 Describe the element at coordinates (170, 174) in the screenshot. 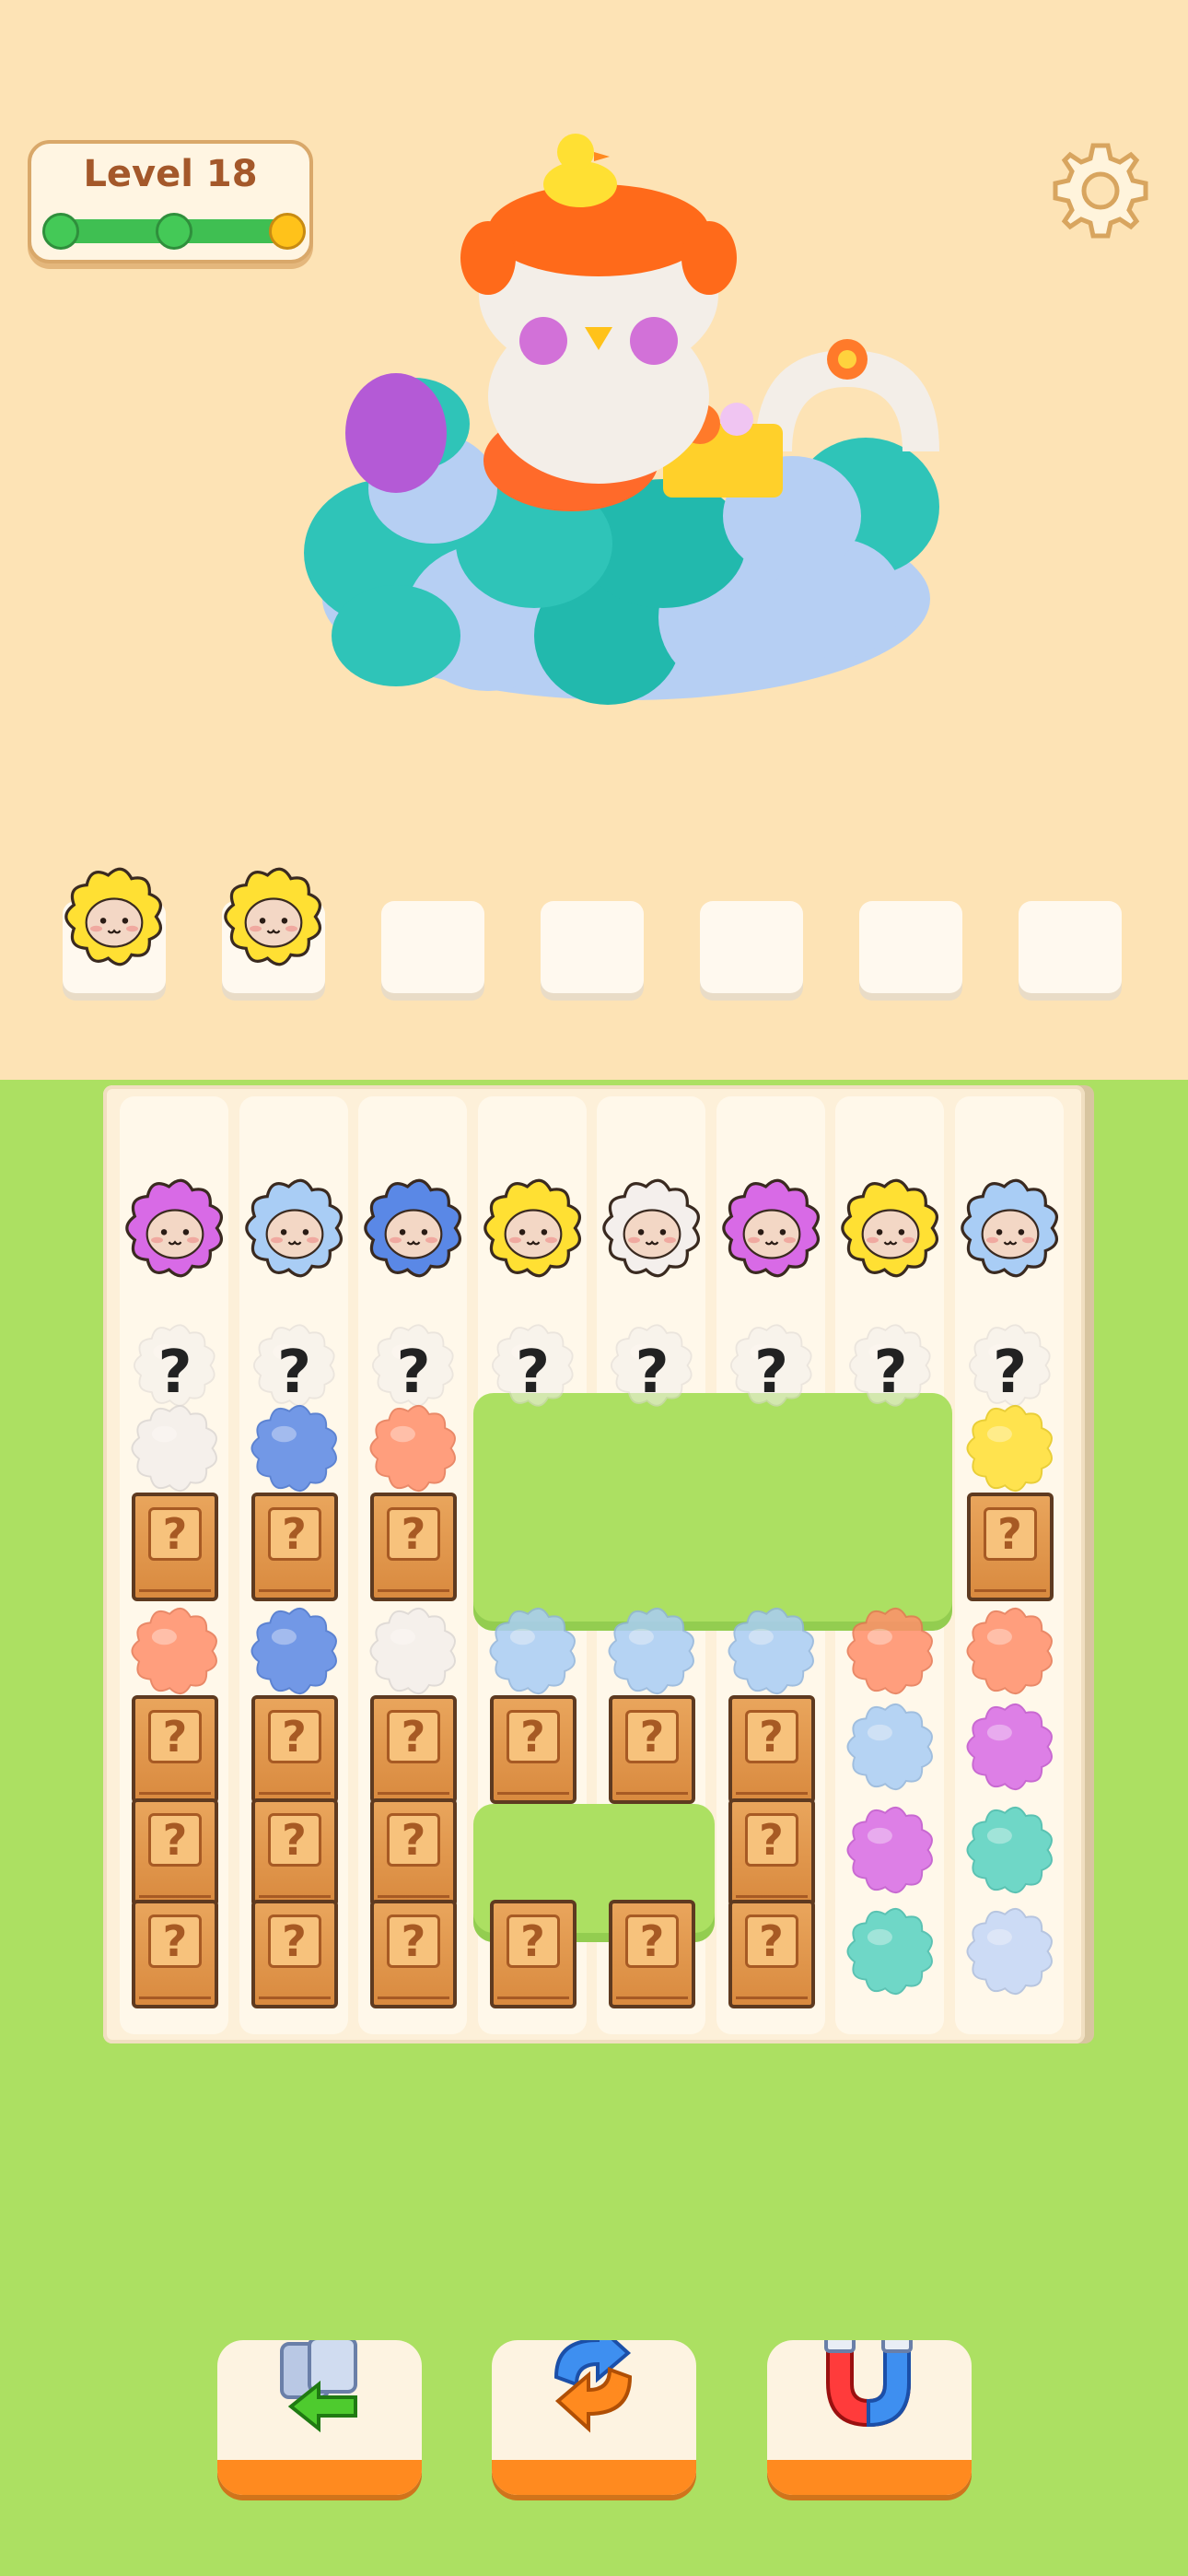

I see `level-title: Level 18` at that location.